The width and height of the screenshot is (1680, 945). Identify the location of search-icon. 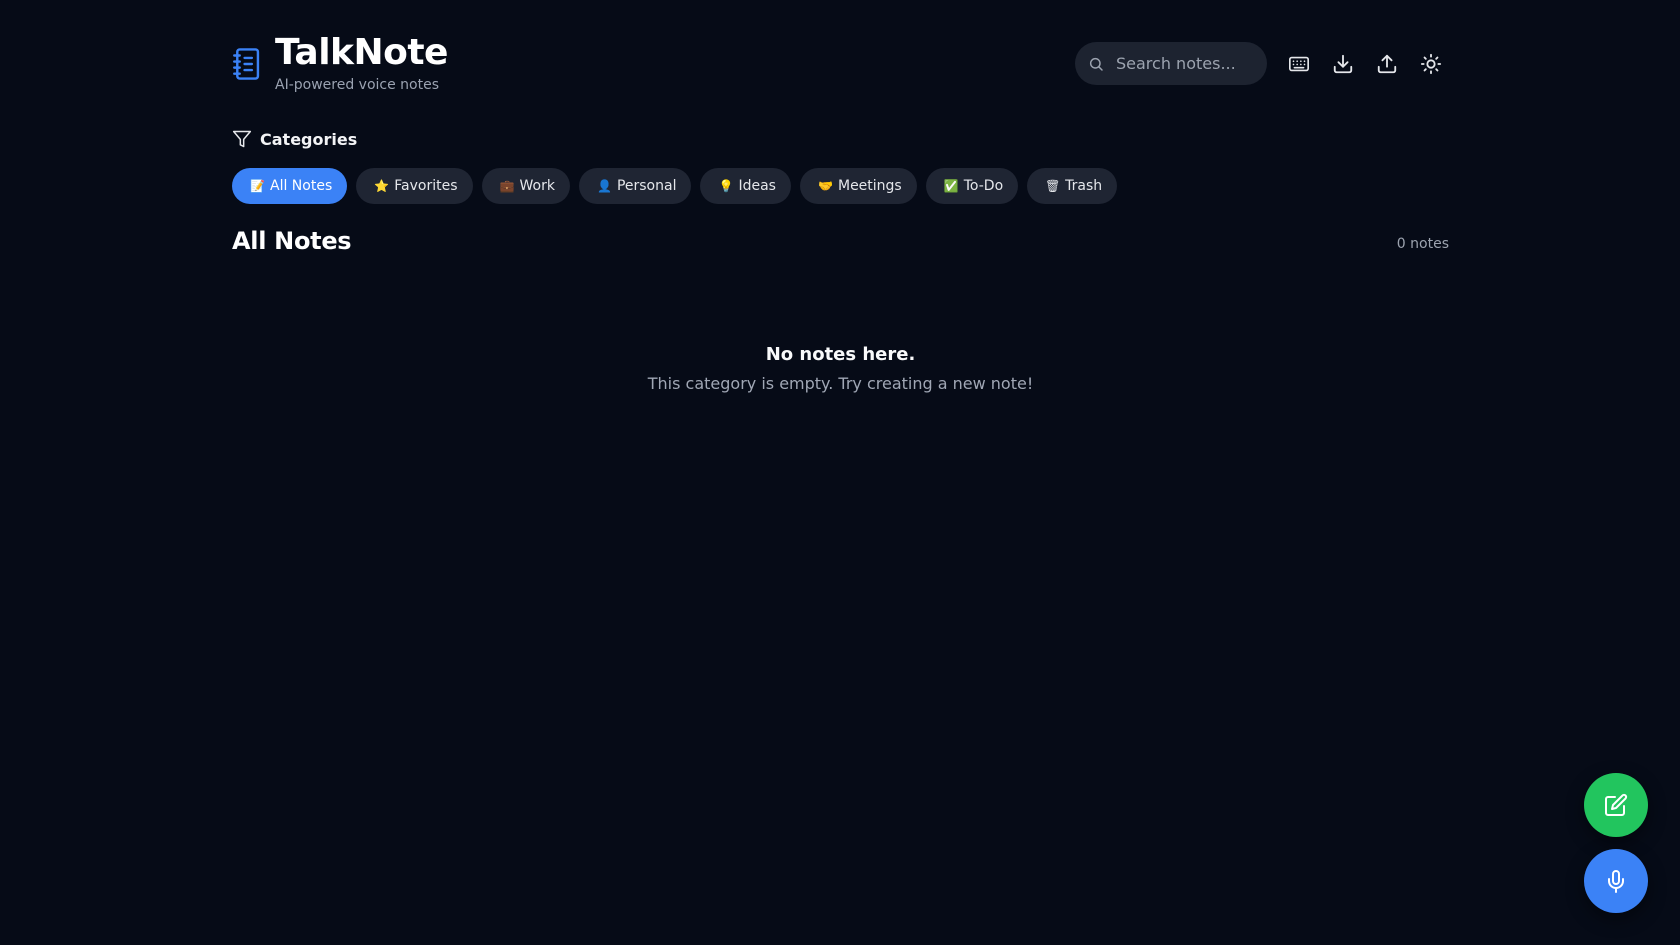
(1096, 64).